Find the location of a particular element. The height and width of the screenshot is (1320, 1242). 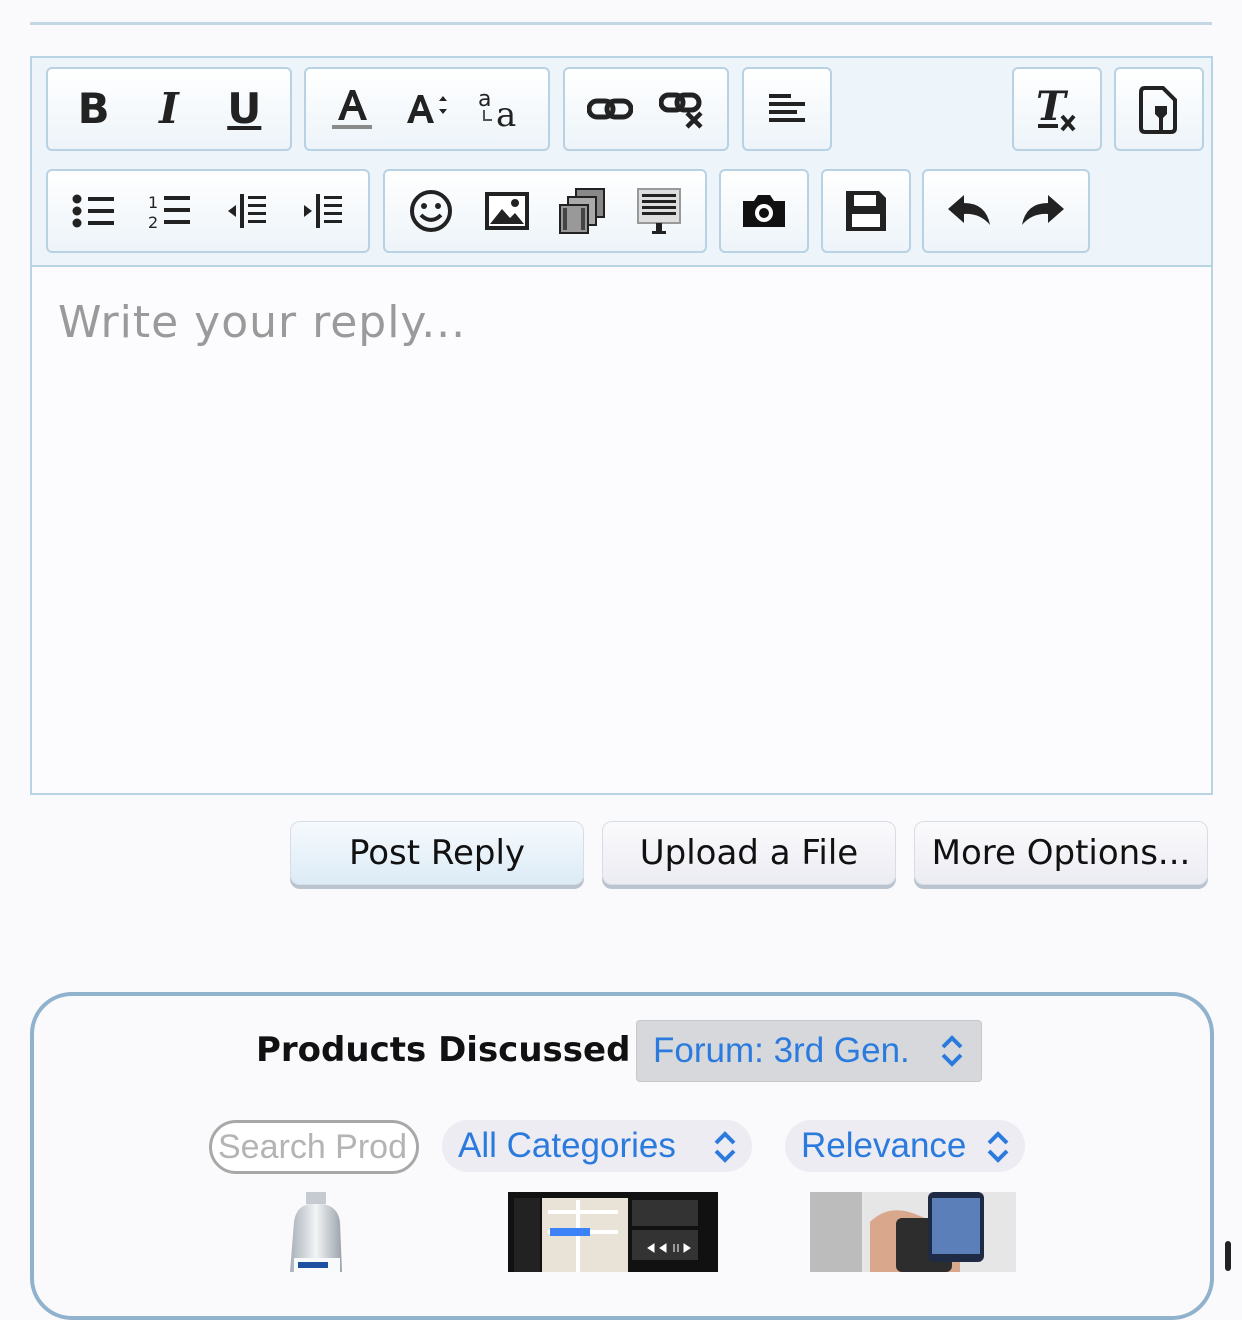

film-strip-icon is located at coordinates (582, 211).